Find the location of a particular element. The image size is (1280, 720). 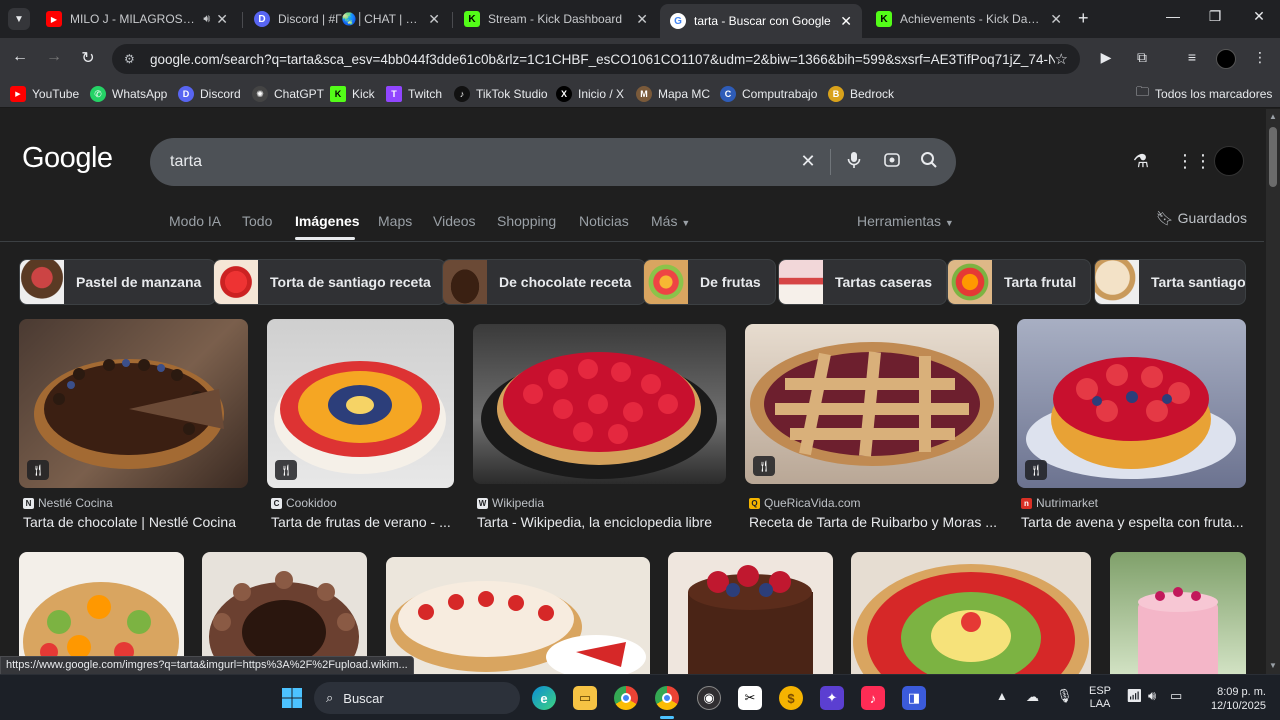

tab-search-button: ▼ is located at coordinates (19, 19).